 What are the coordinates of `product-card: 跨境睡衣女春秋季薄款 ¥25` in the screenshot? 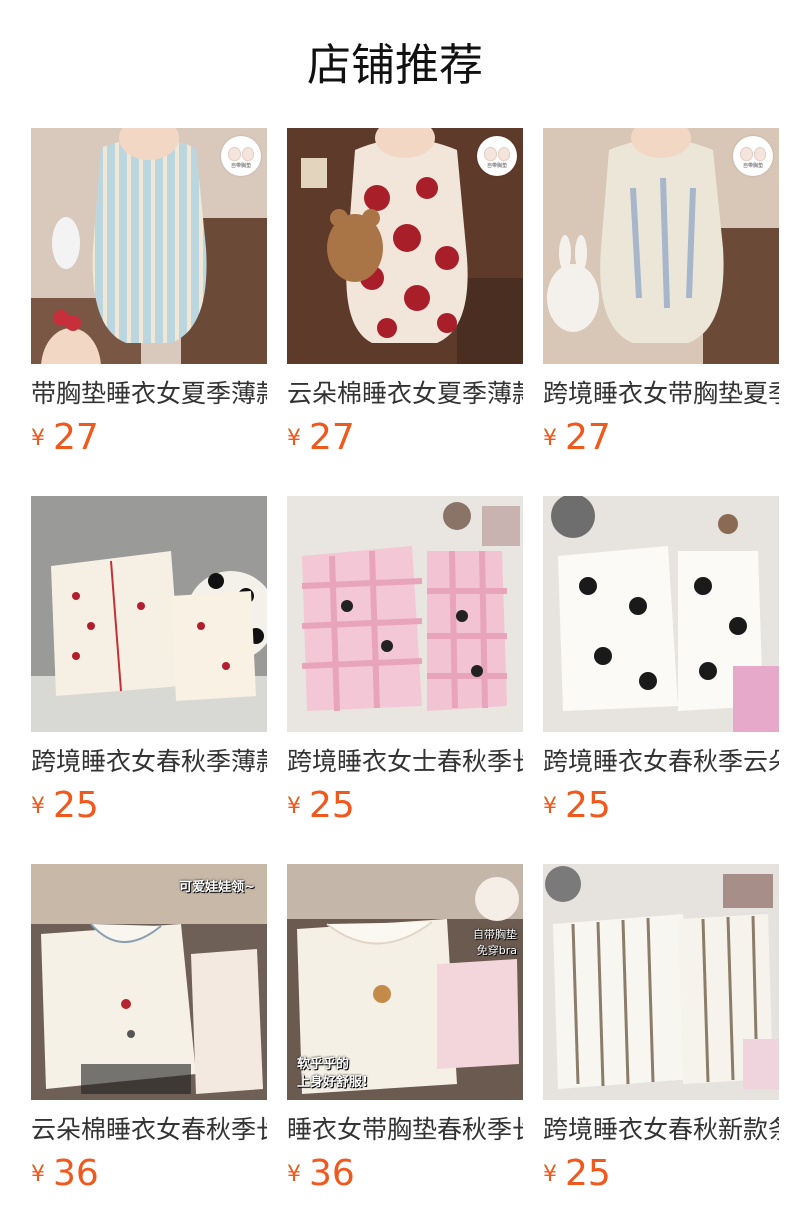 It's located at (149, 666).